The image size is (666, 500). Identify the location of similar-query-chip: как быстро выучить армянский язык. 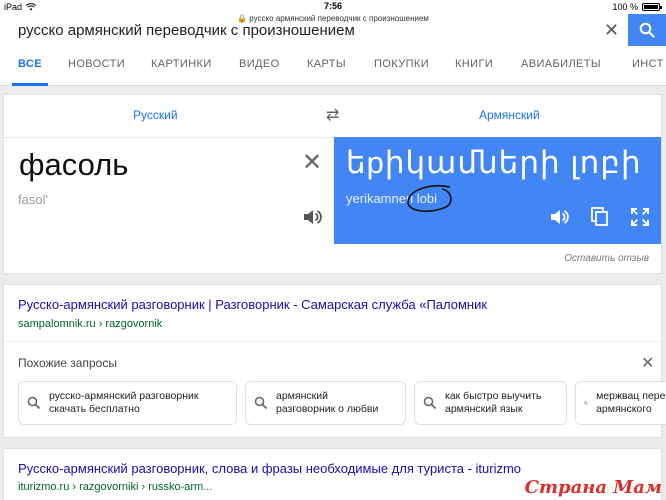
(490, 403).